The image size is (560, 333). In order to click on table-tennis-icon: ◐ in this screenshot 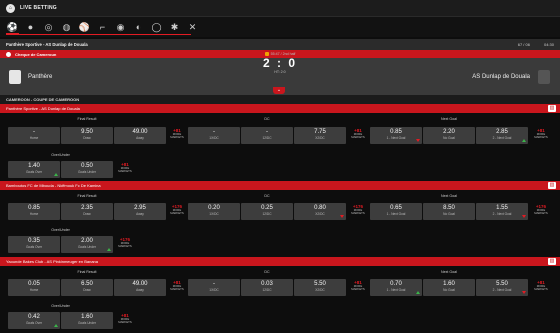, I will do `click(138, 27)`.